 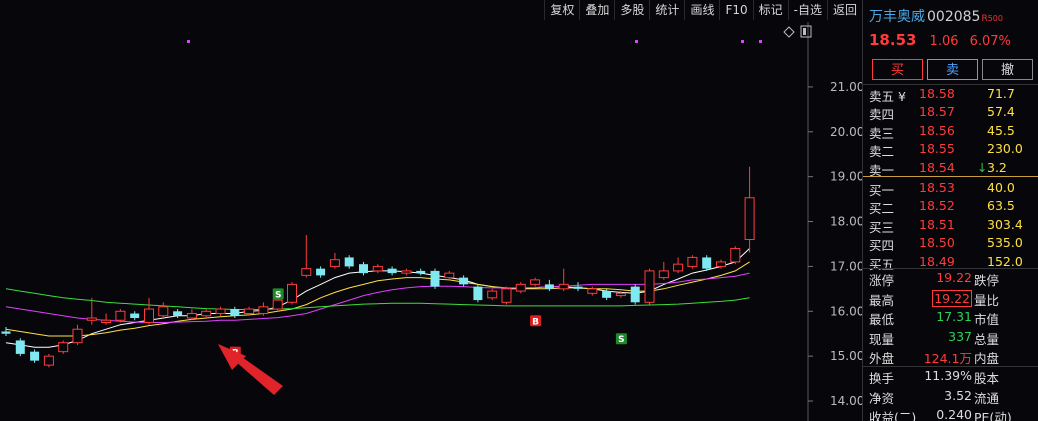 I want to click on stat-label: 内盘, so click(x=987, y=358).